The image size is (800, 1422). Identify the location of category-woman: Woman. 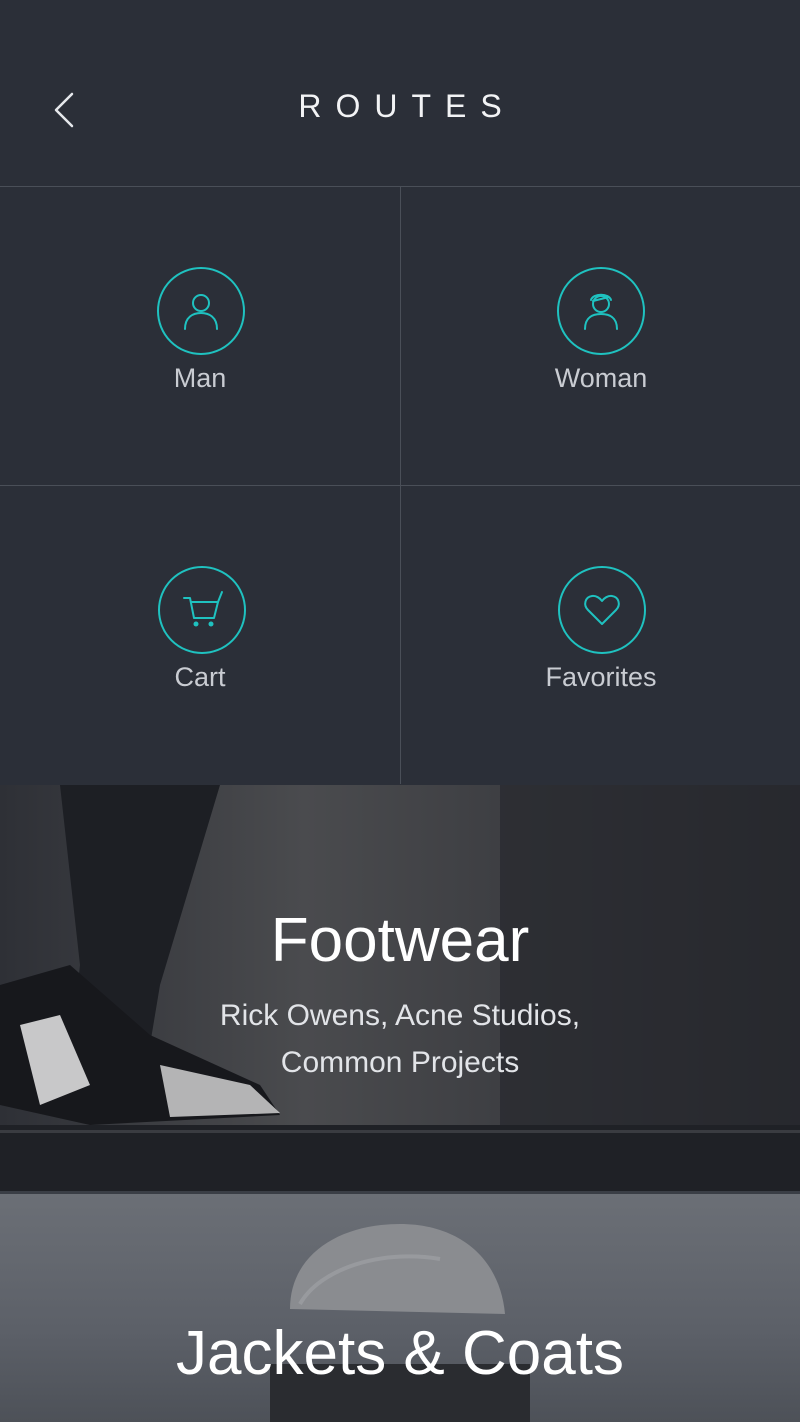
(600, 336).